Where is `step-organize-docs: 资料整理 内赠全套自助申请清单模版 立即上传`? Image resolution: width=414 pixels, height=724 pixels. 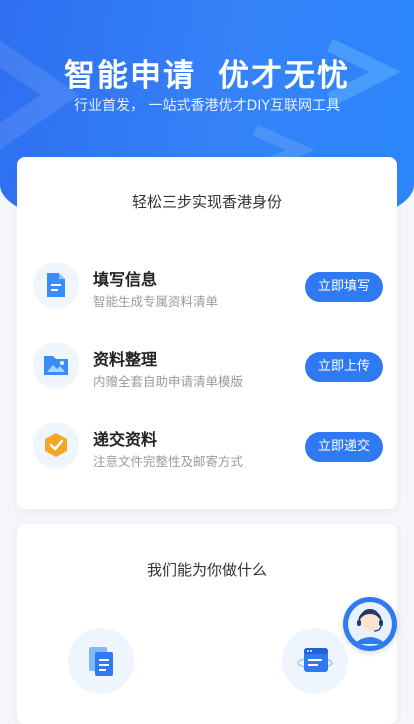
step-organize-docs: 资料整理 内赠全套自助申请清单模版 立即上传 is located at coordinates (208, 368).